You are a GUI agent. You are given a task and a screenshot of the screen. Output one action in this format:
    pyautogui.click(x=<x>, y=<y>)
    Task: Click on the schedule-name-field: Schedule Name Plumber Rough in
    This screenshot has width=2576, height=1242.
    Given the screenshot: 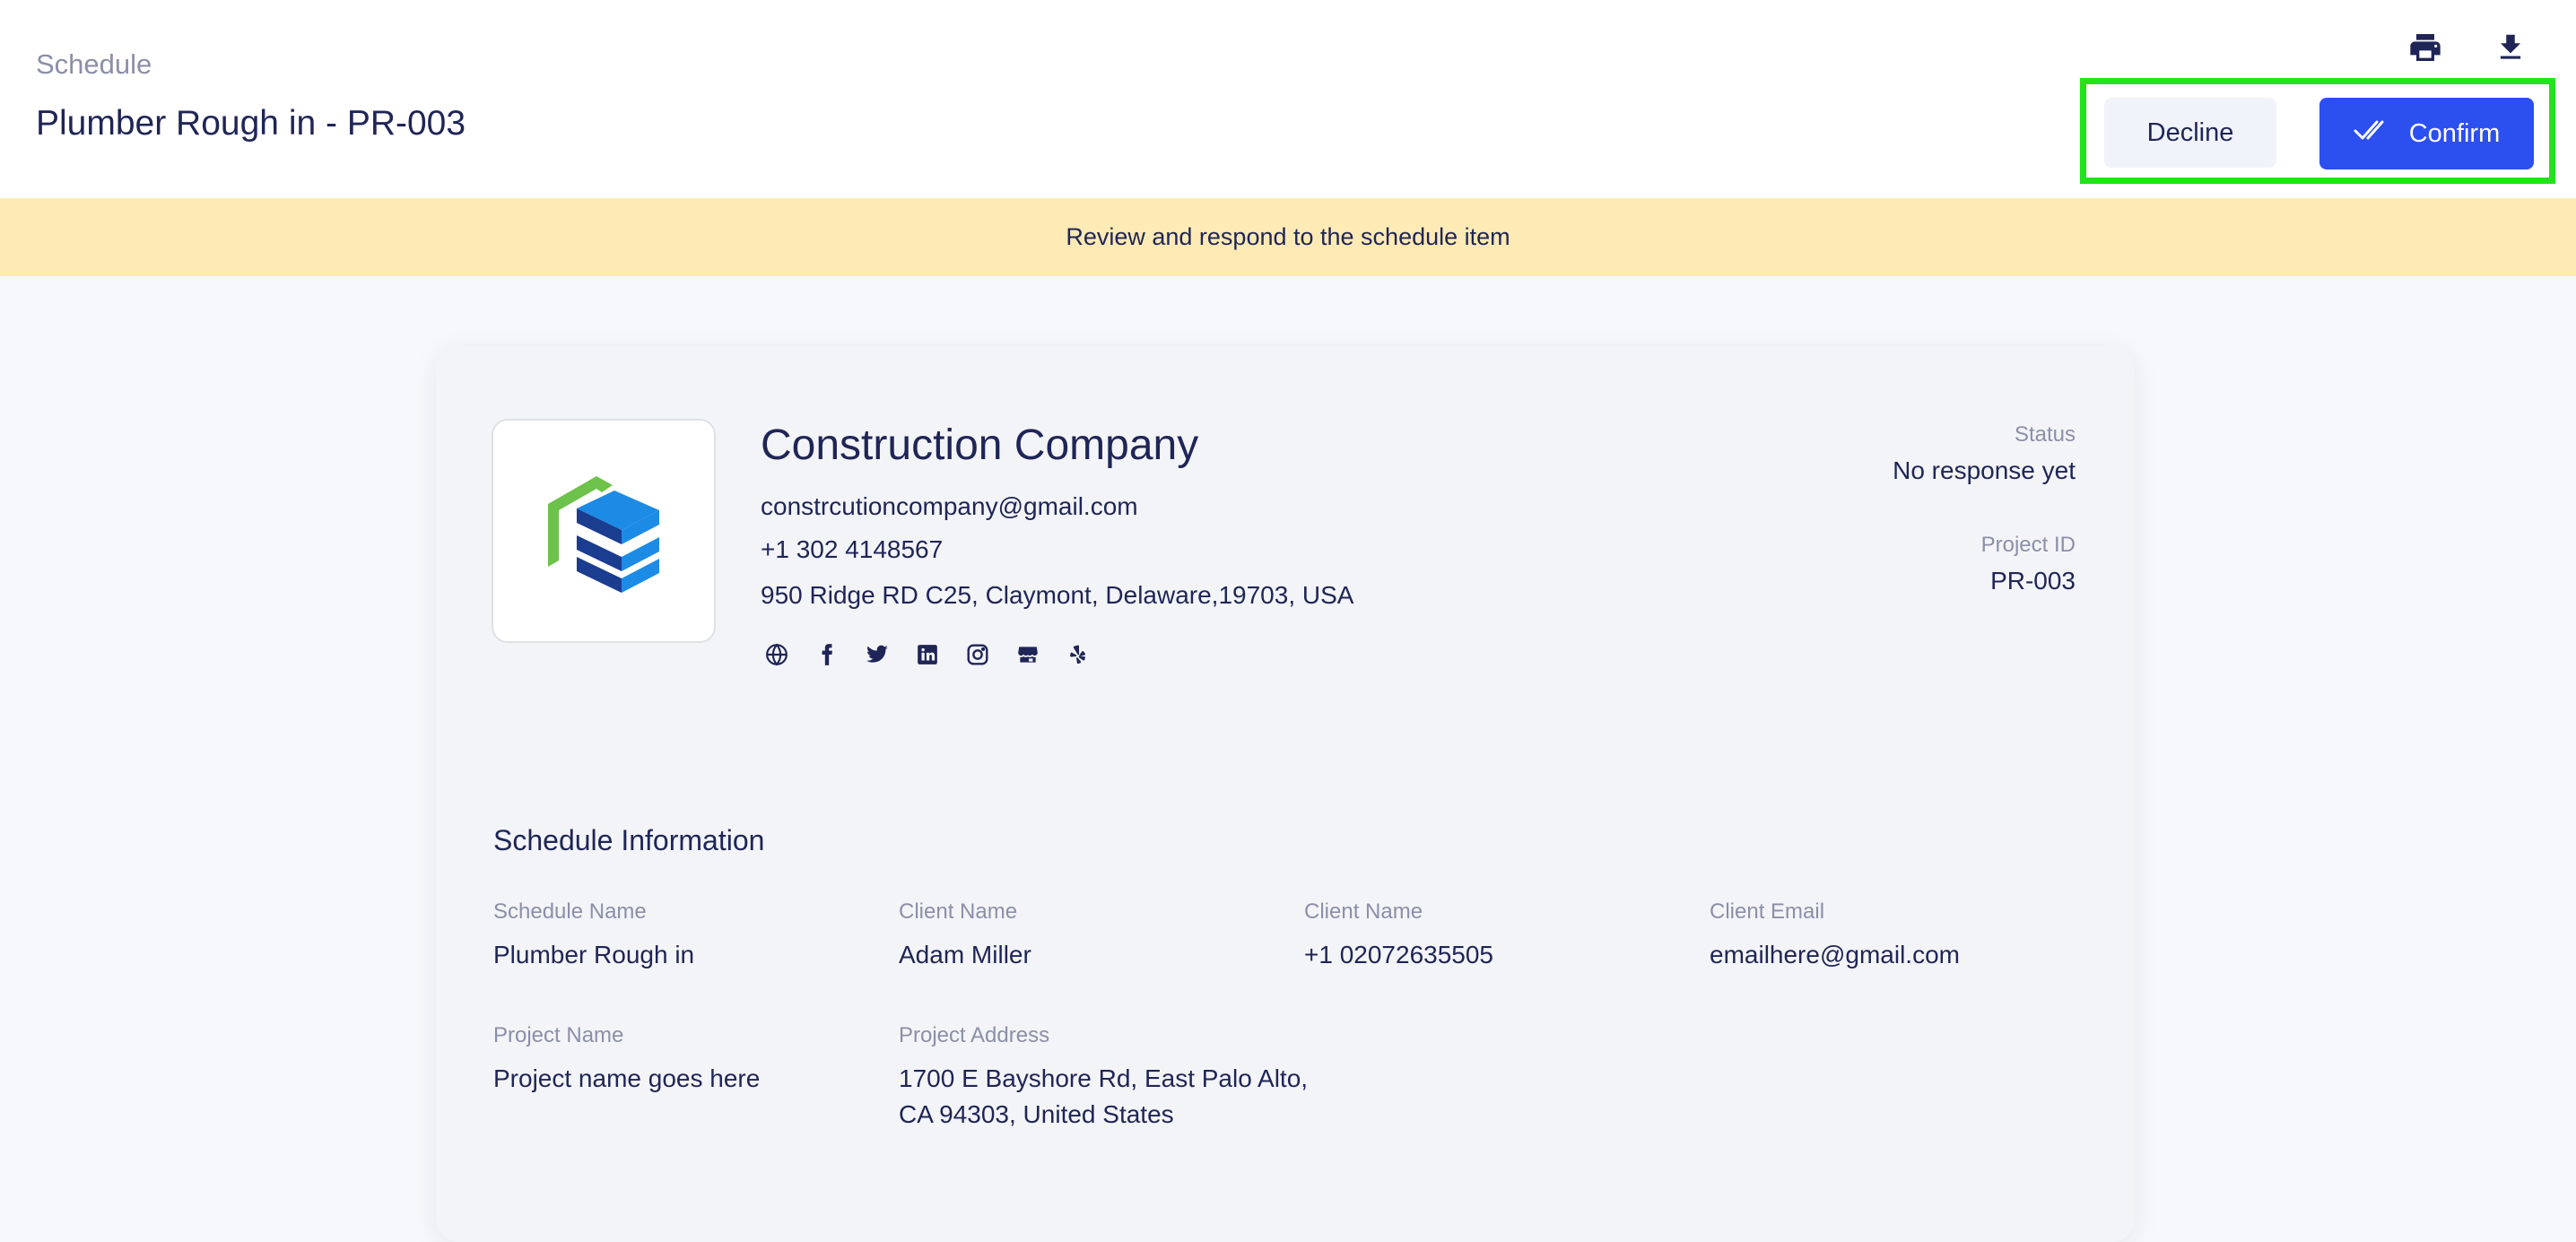 What is the action you would take?
    pyautogui.click(x=593, y=936)
    